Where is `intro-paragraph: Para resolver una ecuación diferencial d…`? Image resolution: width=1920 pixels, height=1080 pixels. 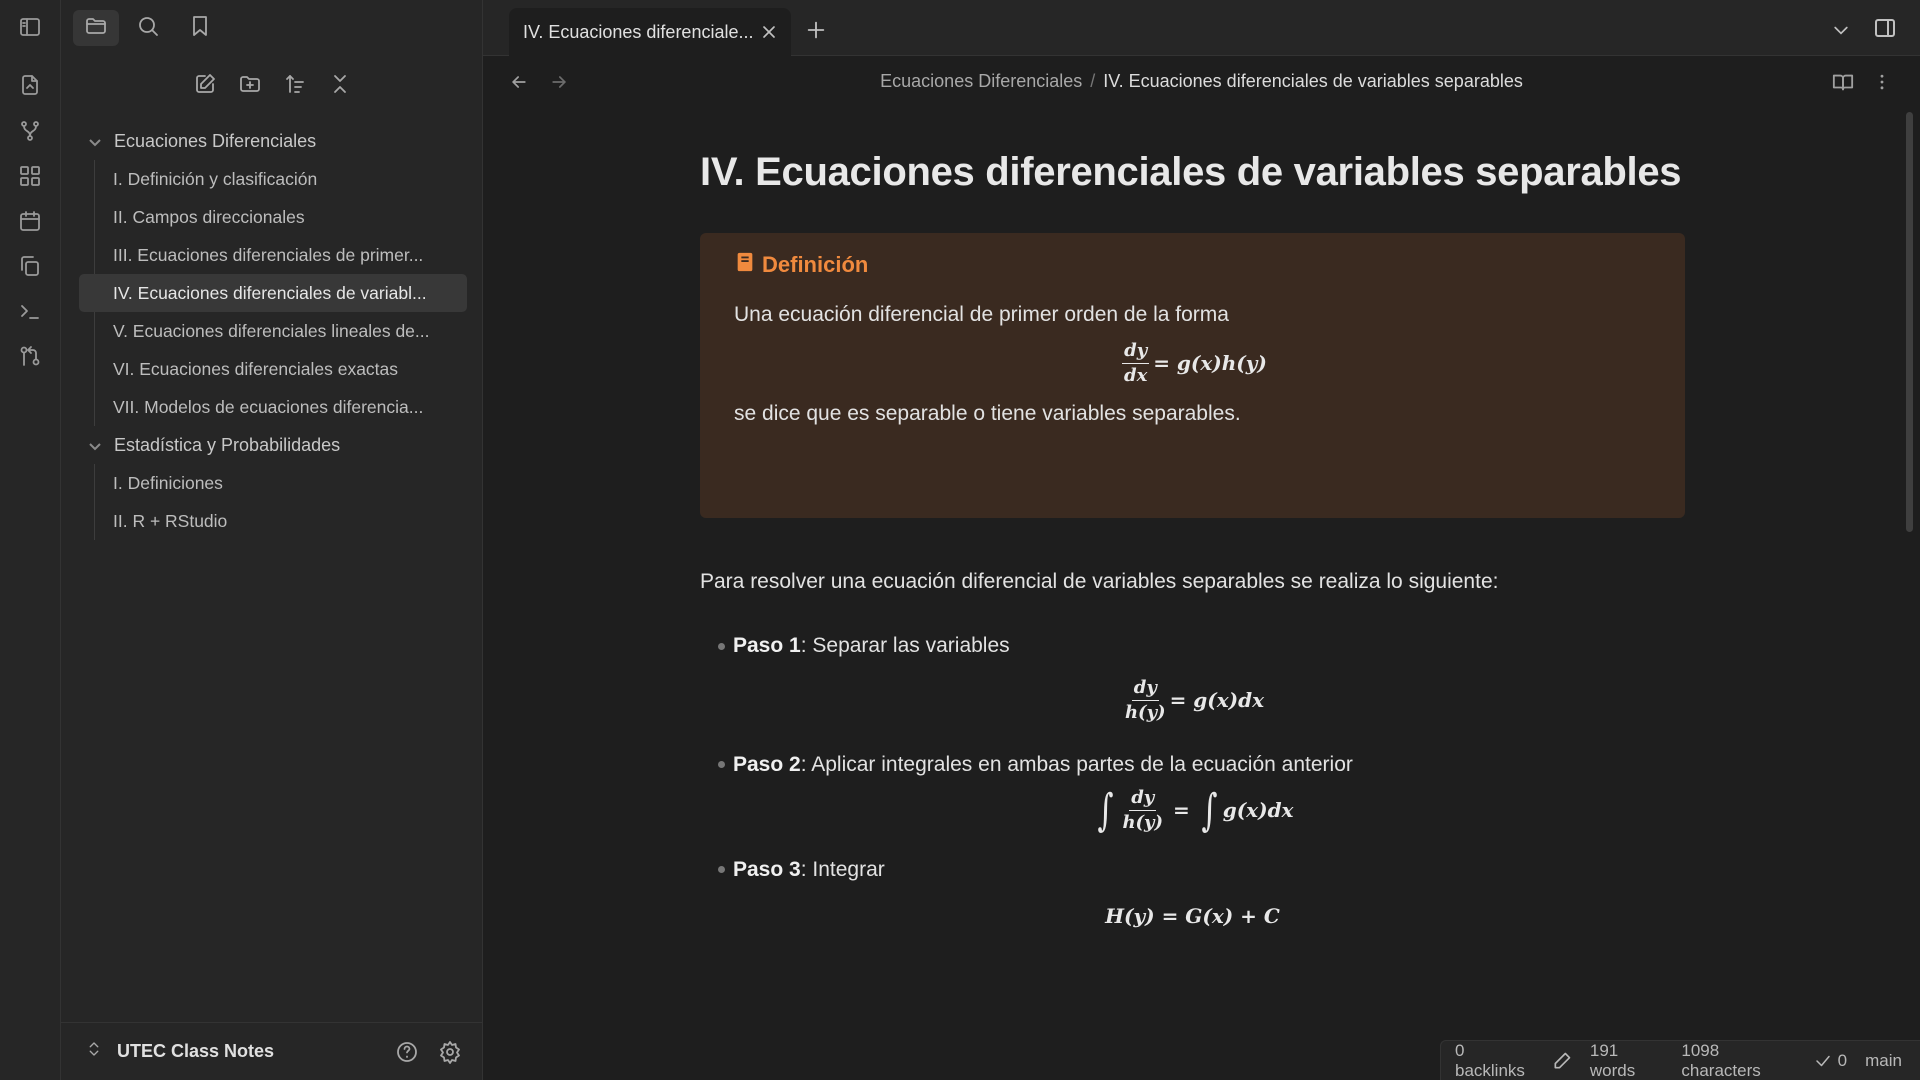
intro-paragraph: Para resolver una ecuación diferencial d… is located at coordinates (1099, 581).